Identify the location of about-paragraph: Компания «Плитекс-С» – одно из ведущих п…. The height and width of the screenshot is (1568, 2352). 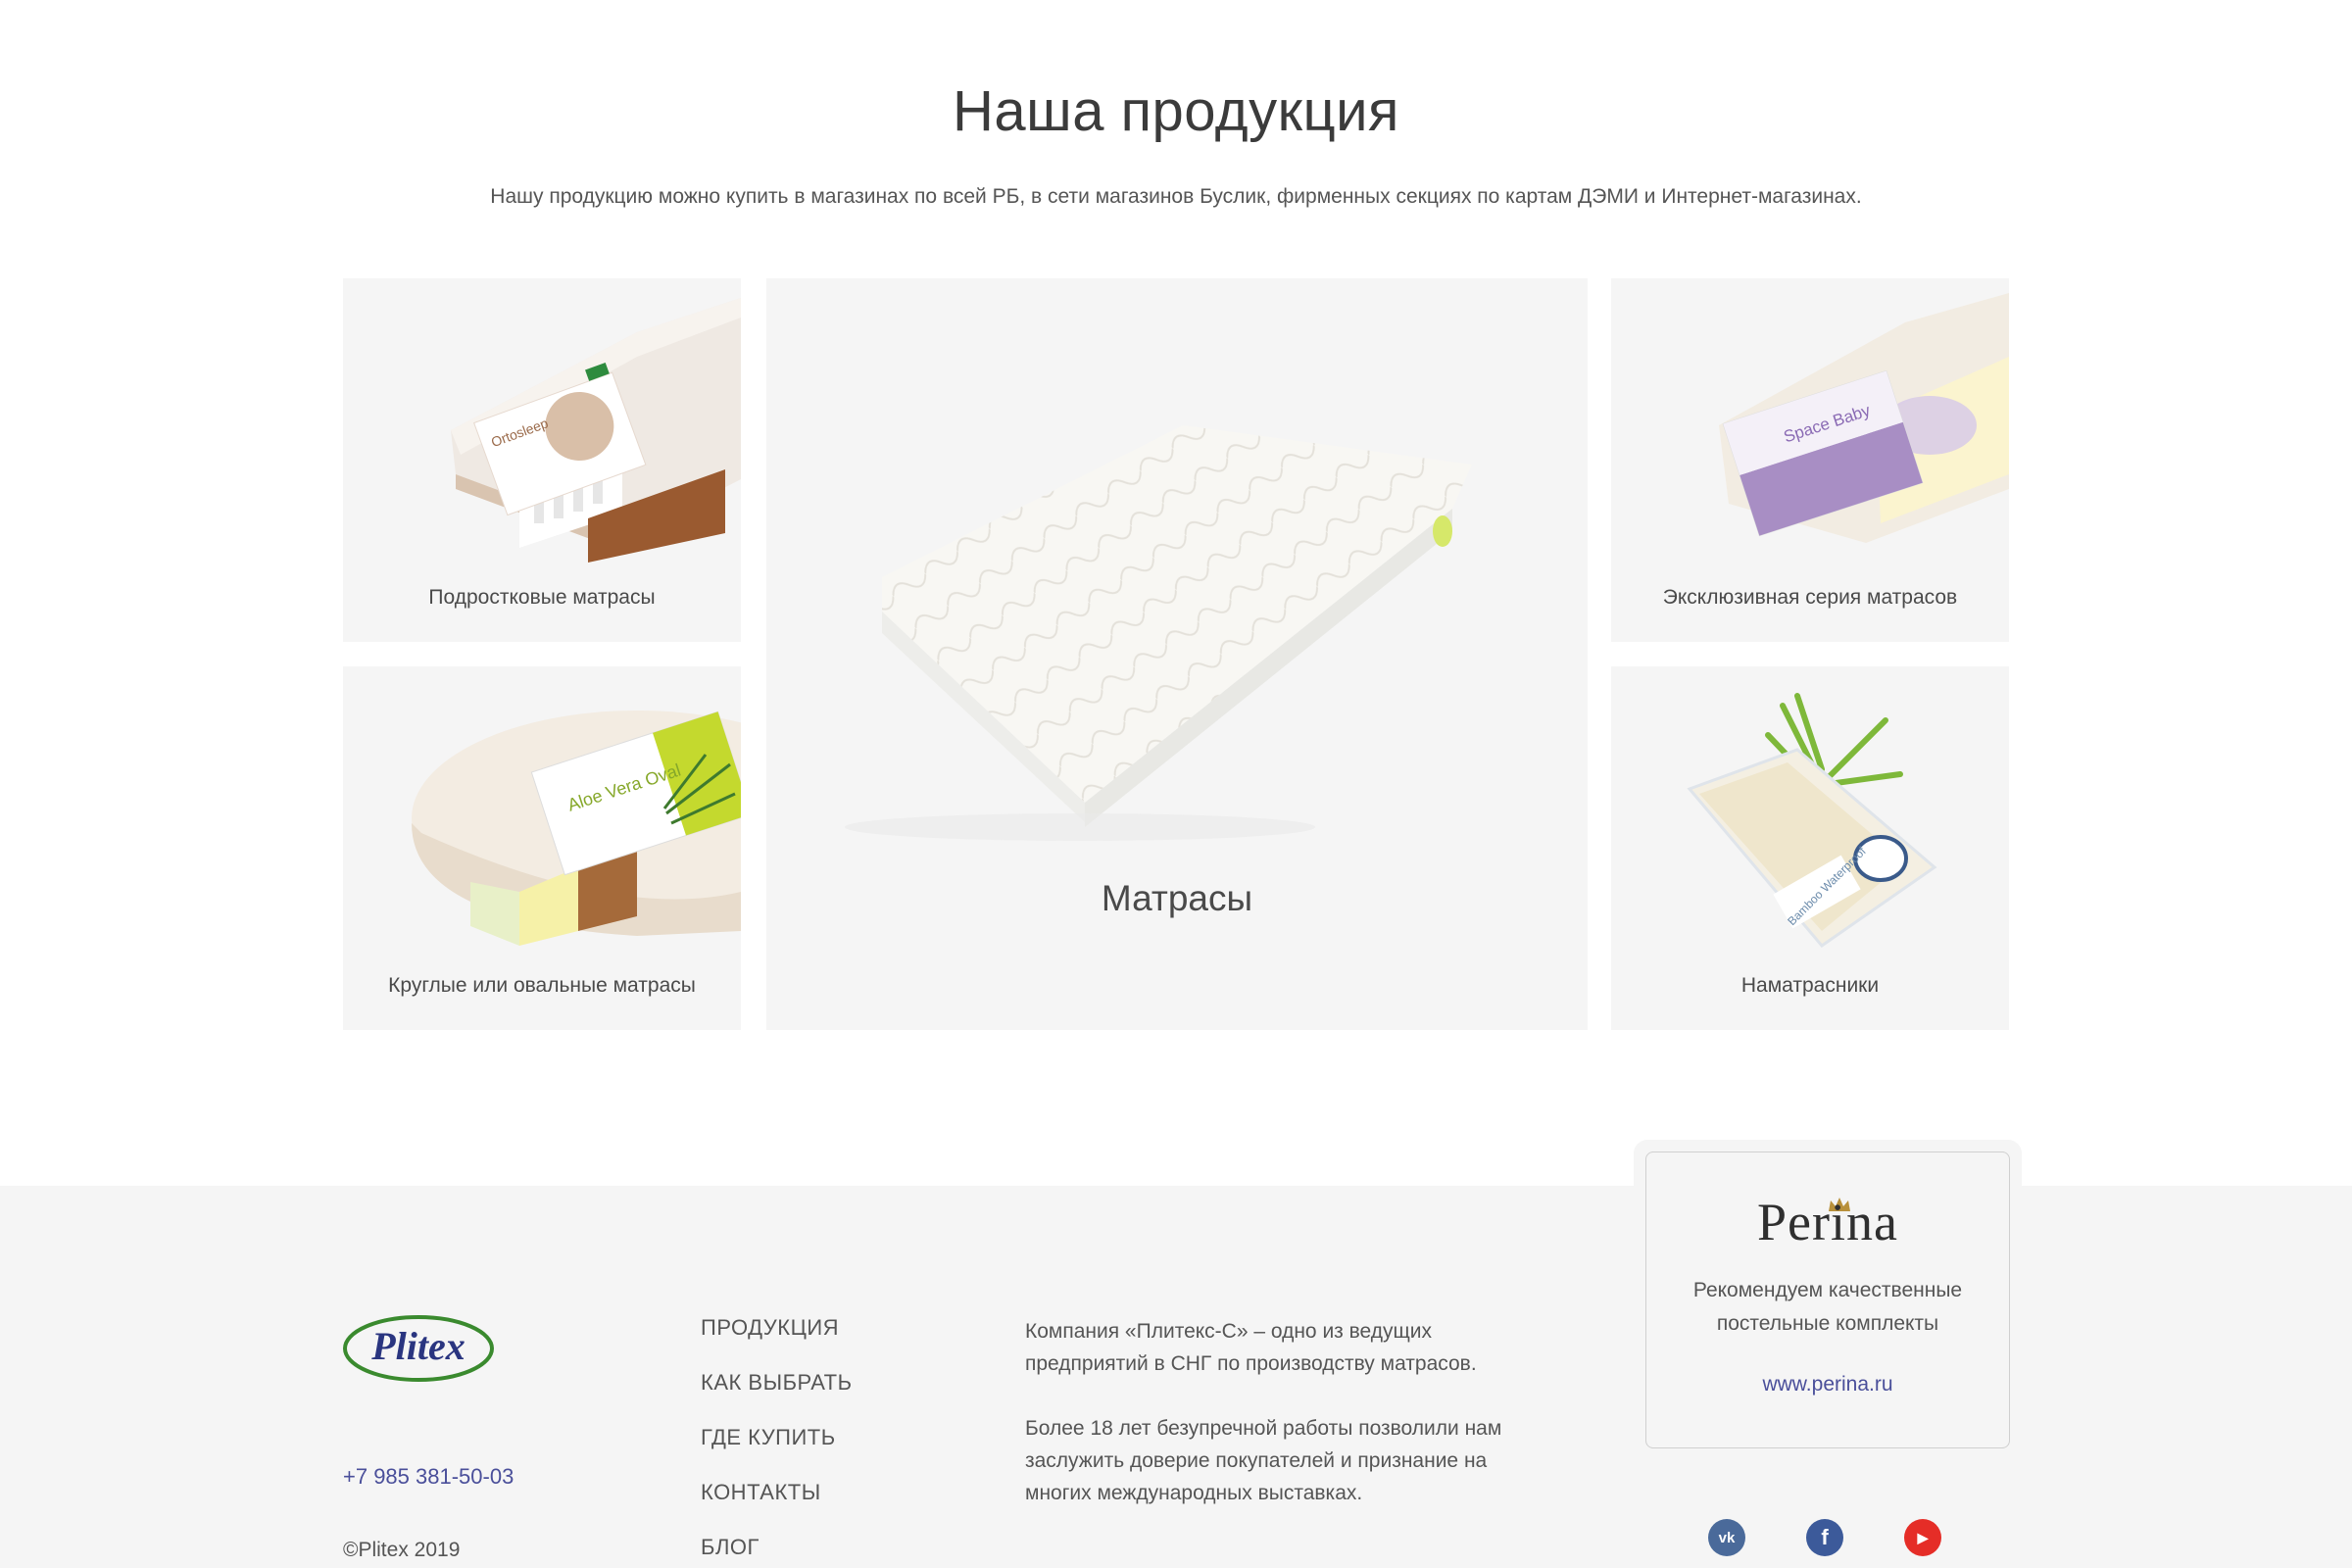
(1251, 1347).